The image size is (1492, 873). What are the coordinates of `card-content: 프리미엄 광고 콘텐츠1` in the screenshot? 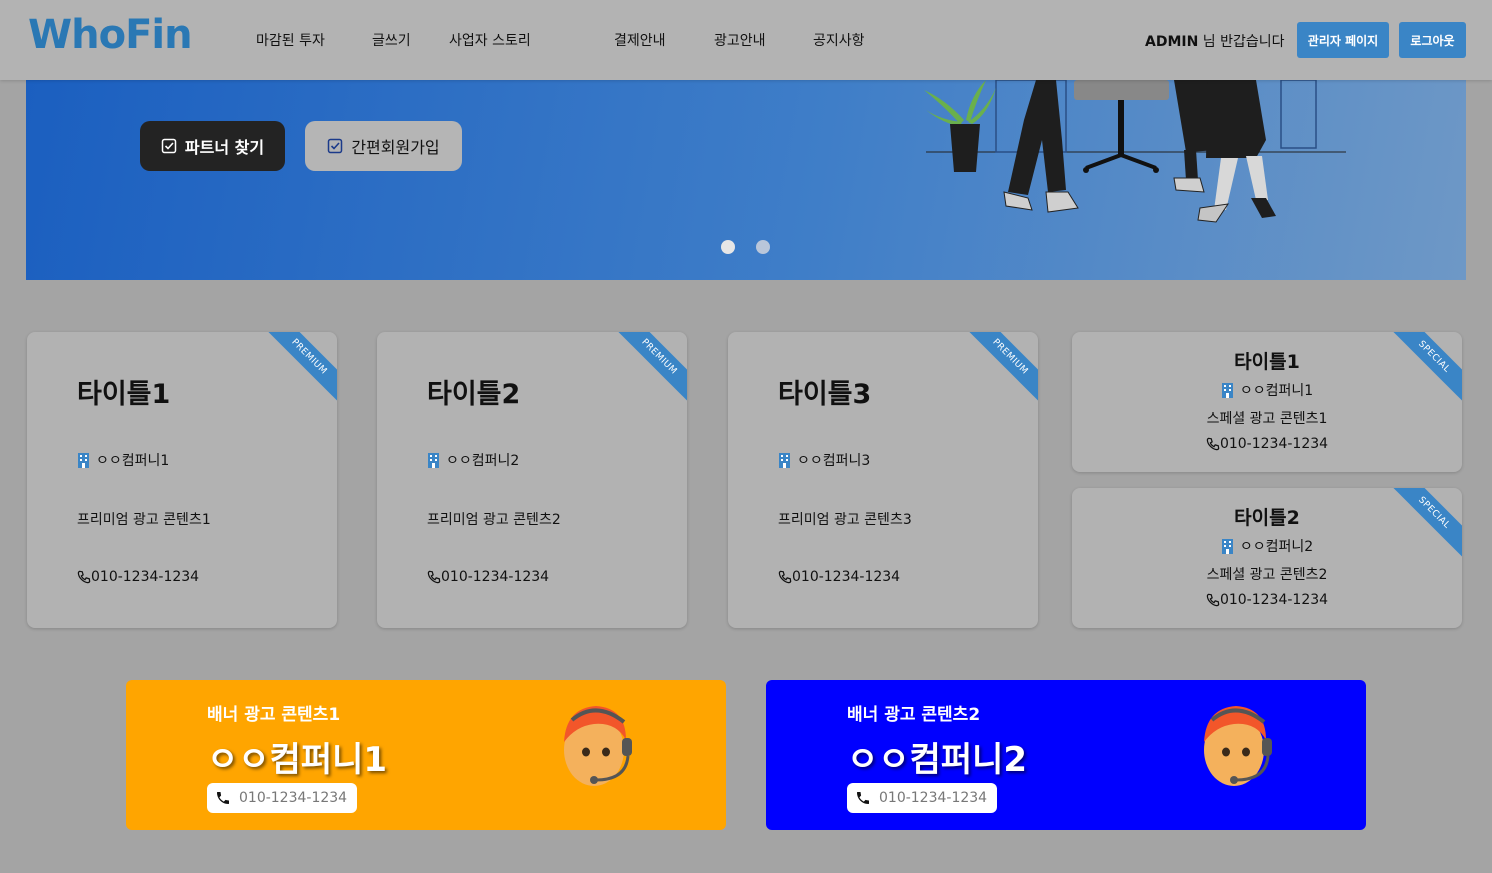 It's located at (144, 520).